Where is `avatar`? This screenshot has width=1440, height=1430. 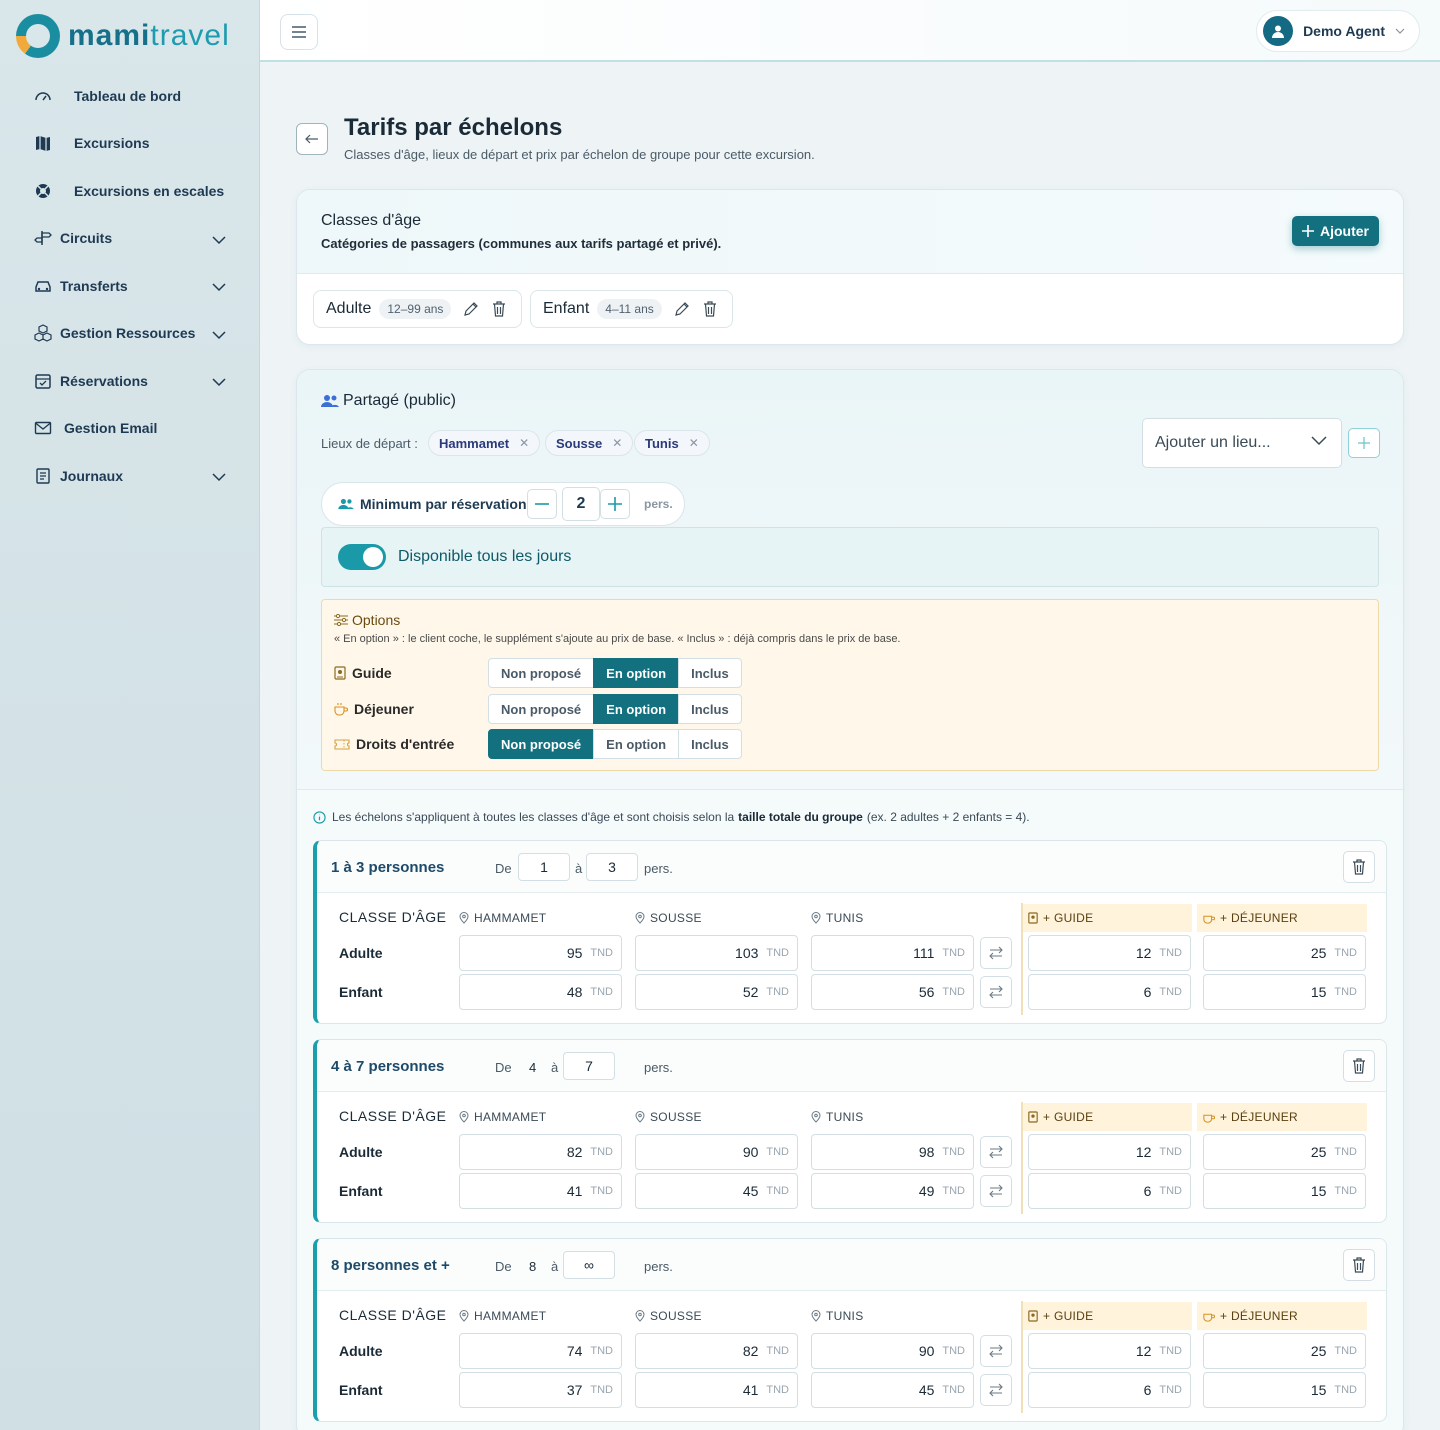 avatar is located at coordinates (1278, 31).